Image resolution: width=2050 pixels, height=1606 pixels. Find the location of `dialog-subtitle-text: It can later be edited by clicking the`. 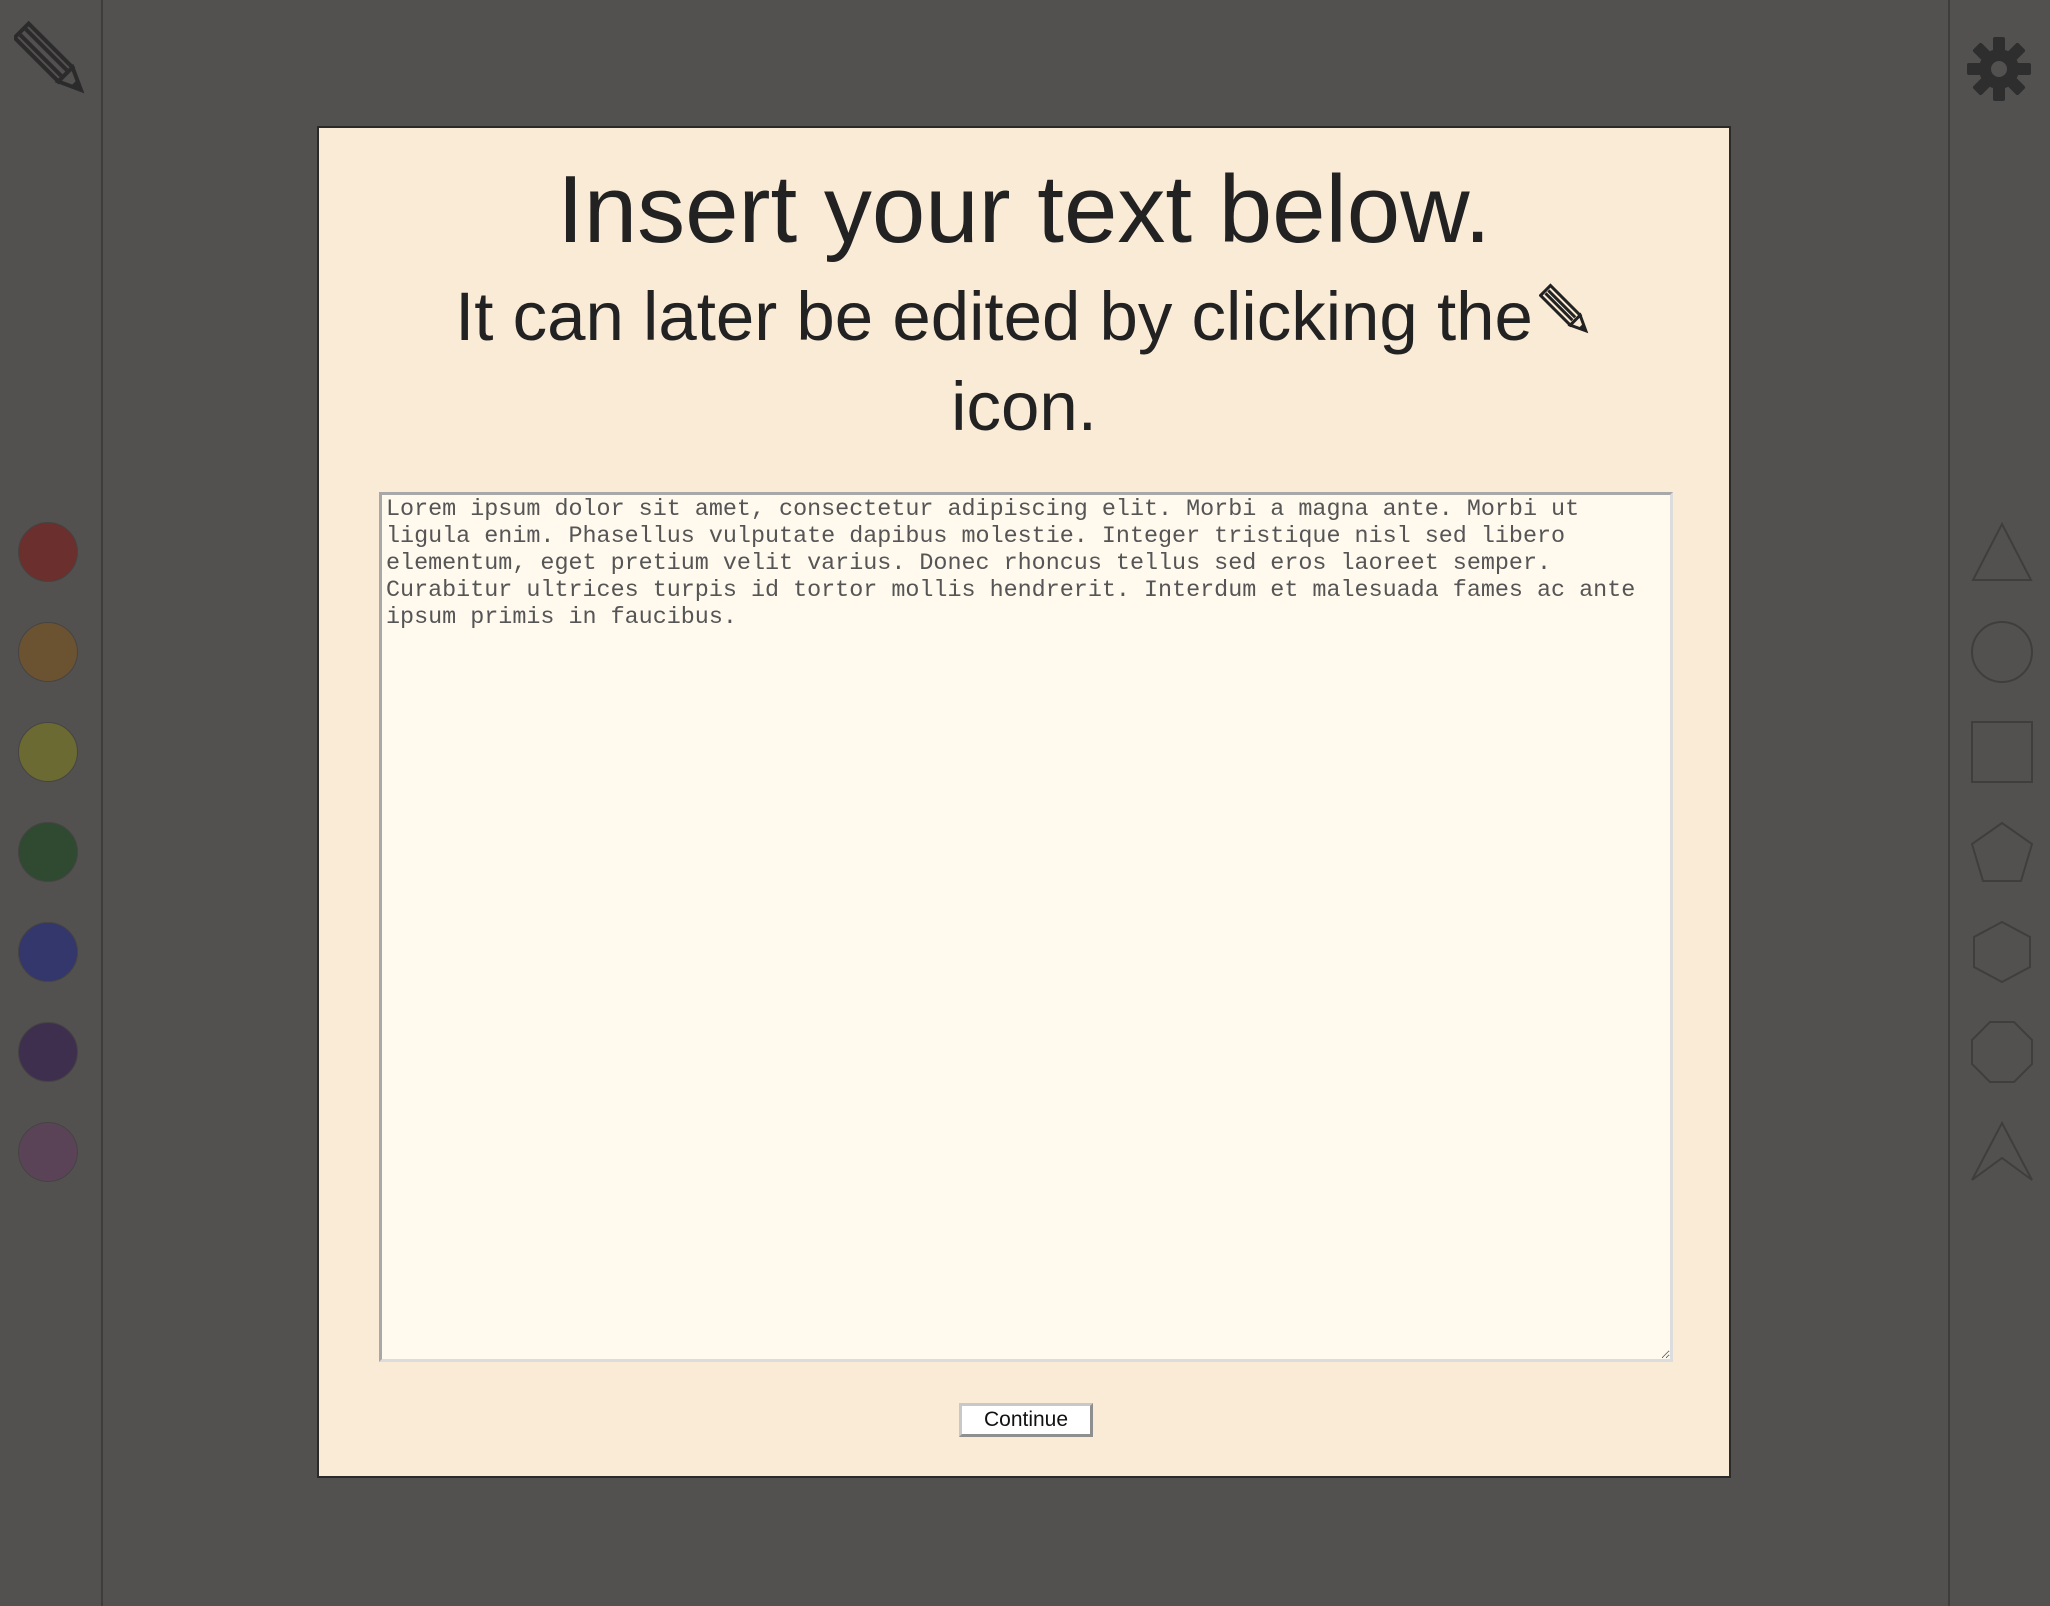

dialog-subtitle-text: It can later be edited by clicking the is located at coordinates (994, 316).